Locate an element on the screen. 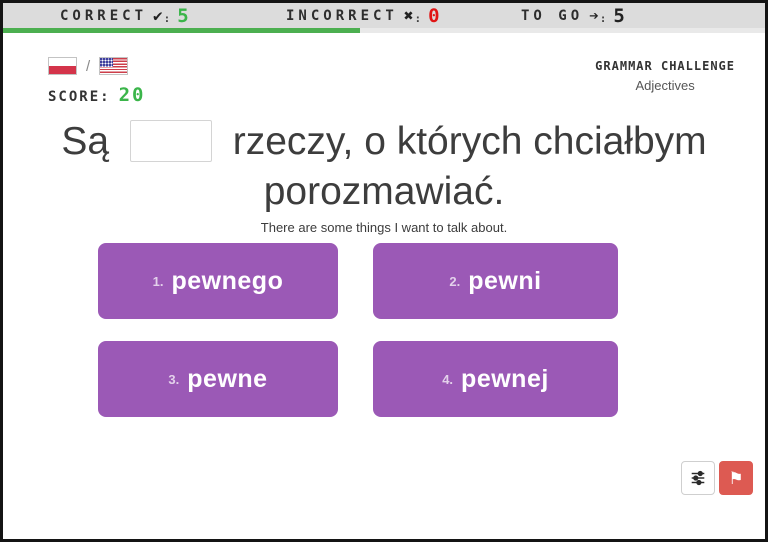  language-pair: / is located at coordinates (96, 66).